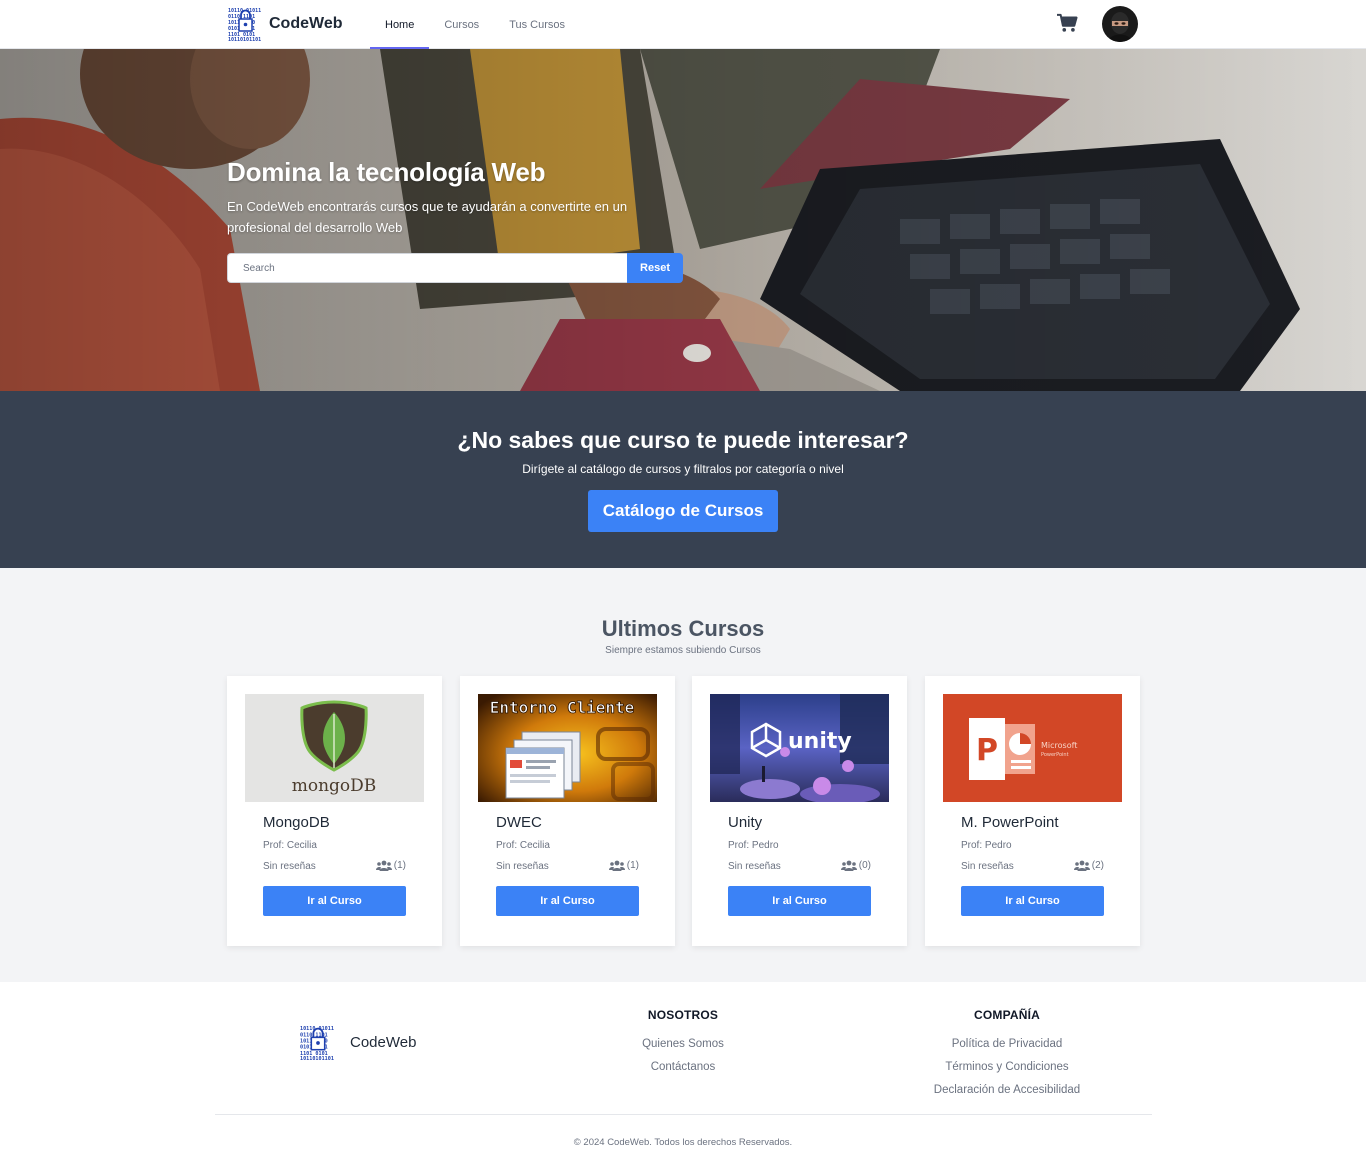  I want to click on footer-col-nosotros: NOSOTROS Quienes Somos Contáctanos, so click(683, 1040).